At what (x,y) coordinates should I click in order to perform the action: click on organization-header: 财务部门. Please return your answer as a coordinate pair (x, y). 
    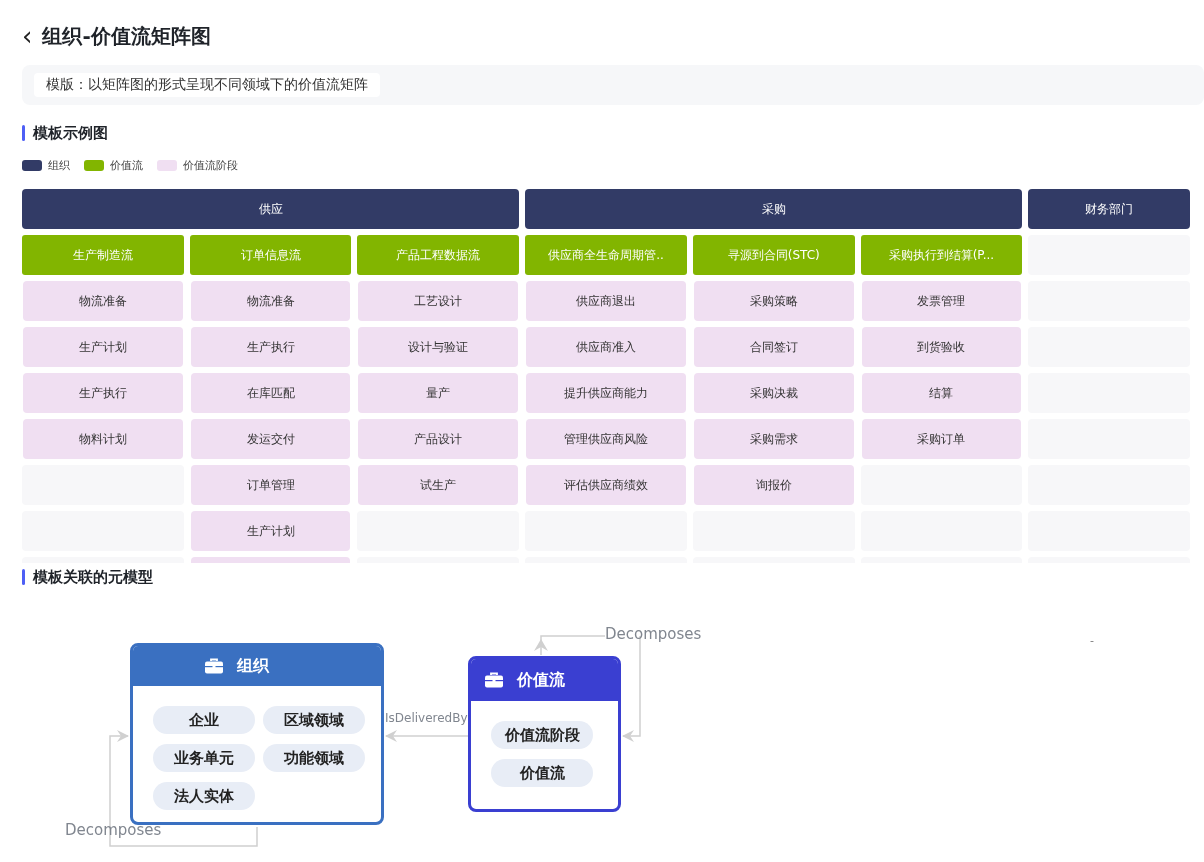
    Looking at the image, I should click on (1109, 209).